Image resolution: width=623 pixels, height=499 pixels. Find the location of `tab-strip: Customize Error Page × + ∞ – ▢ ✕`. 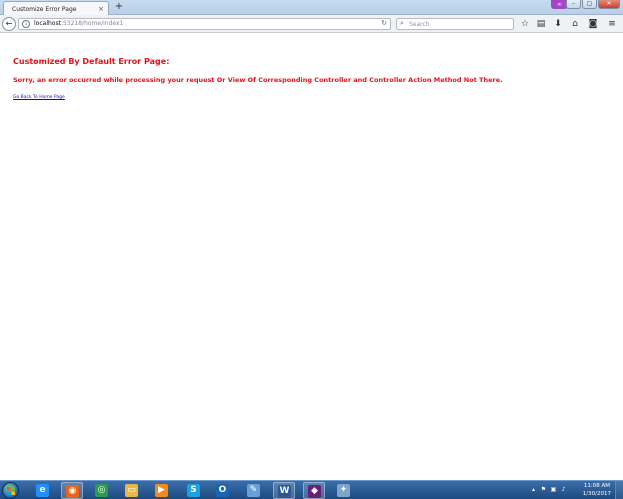

tab-strip: Customize Error Page × + ∞ – ▢ ✕ is located at coordinates (311, 7).